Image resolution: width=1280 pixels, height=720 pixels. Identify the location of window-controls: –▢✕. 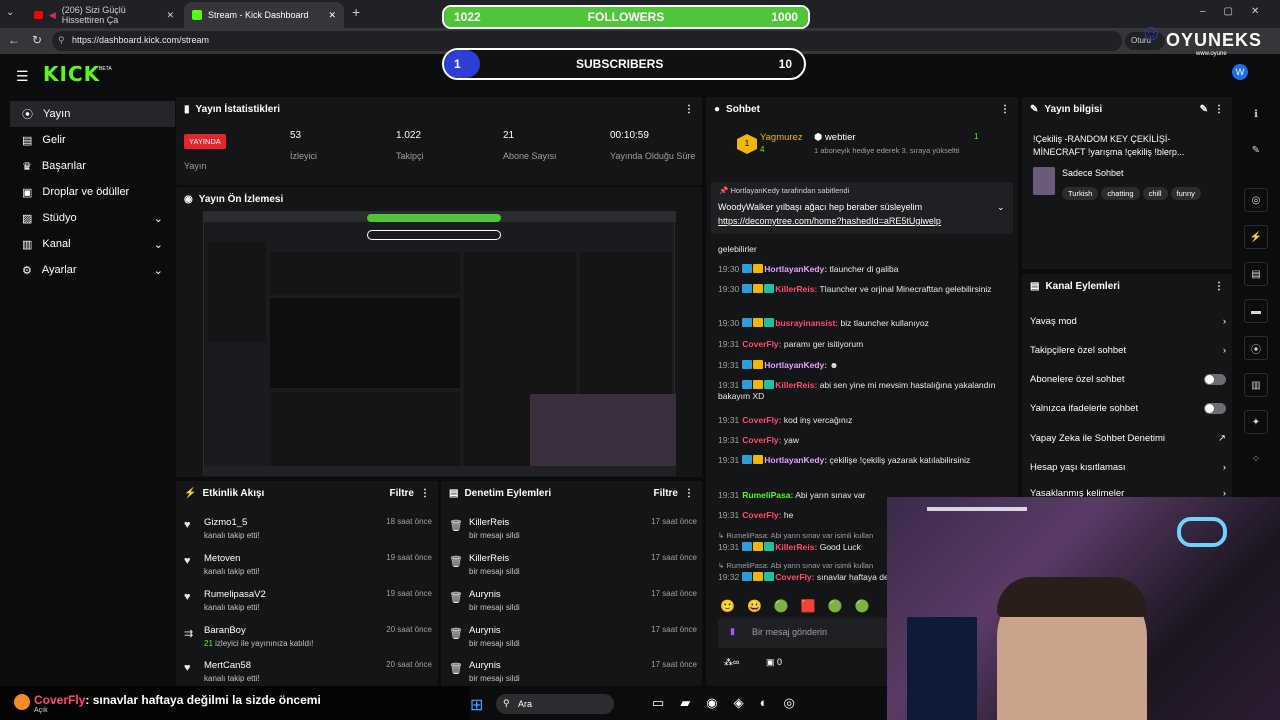
(1238, 11).